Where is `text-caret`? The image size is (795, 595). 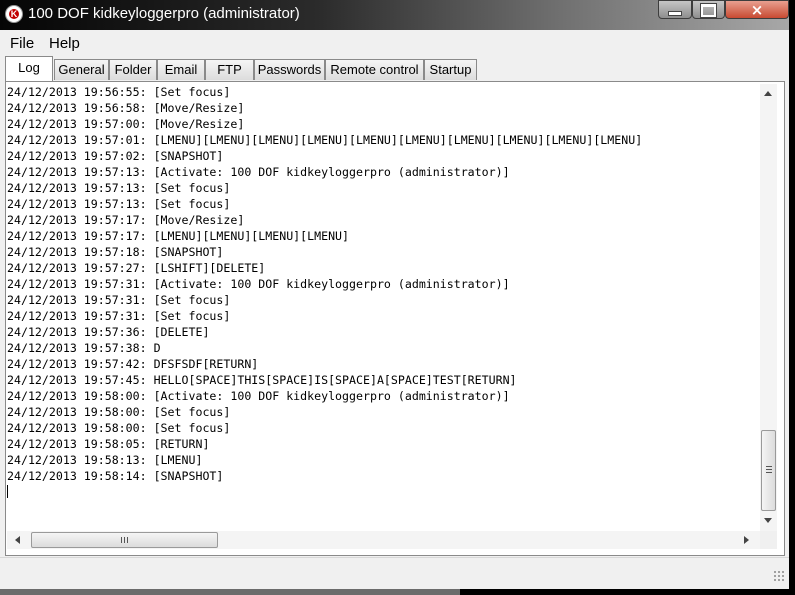 text-caret is located at coordinates (7, 491).